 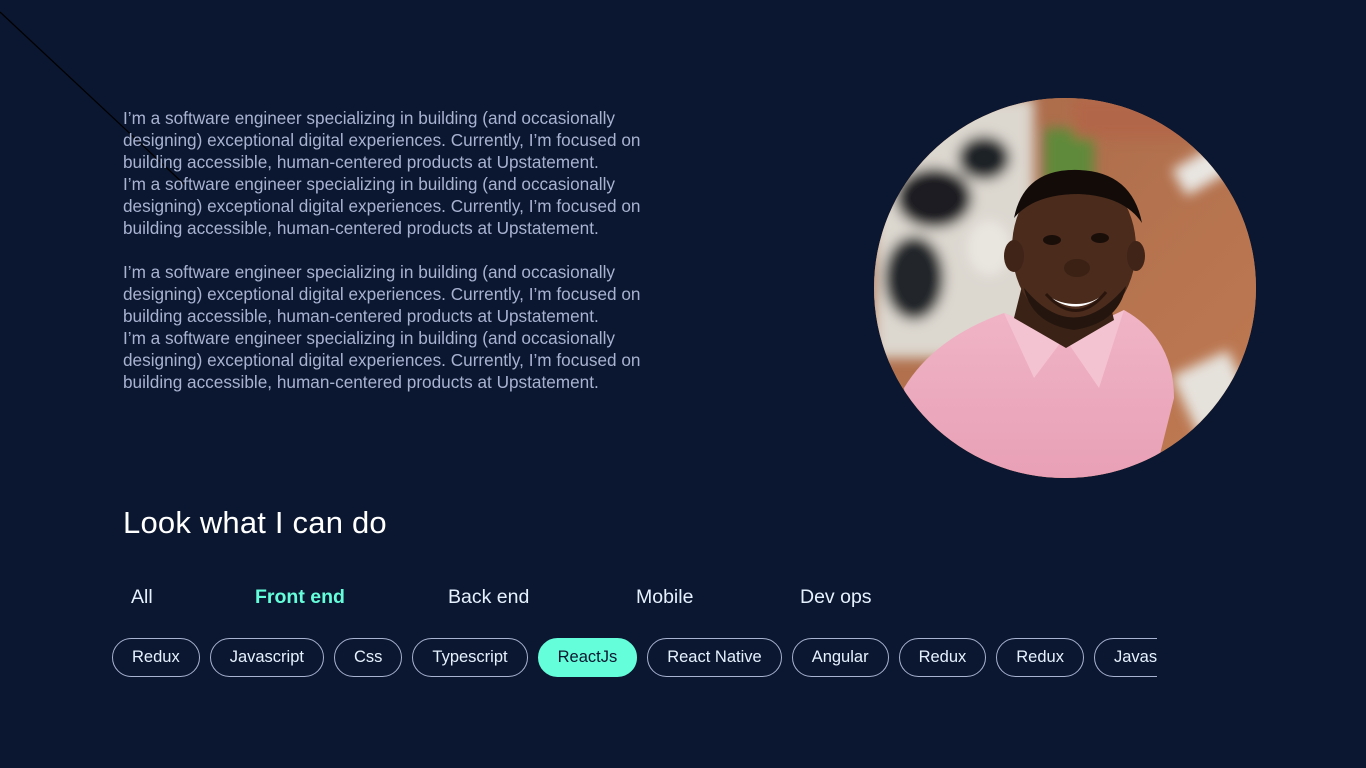 I want to click on profile-photo, so click(x=1065, y=288).